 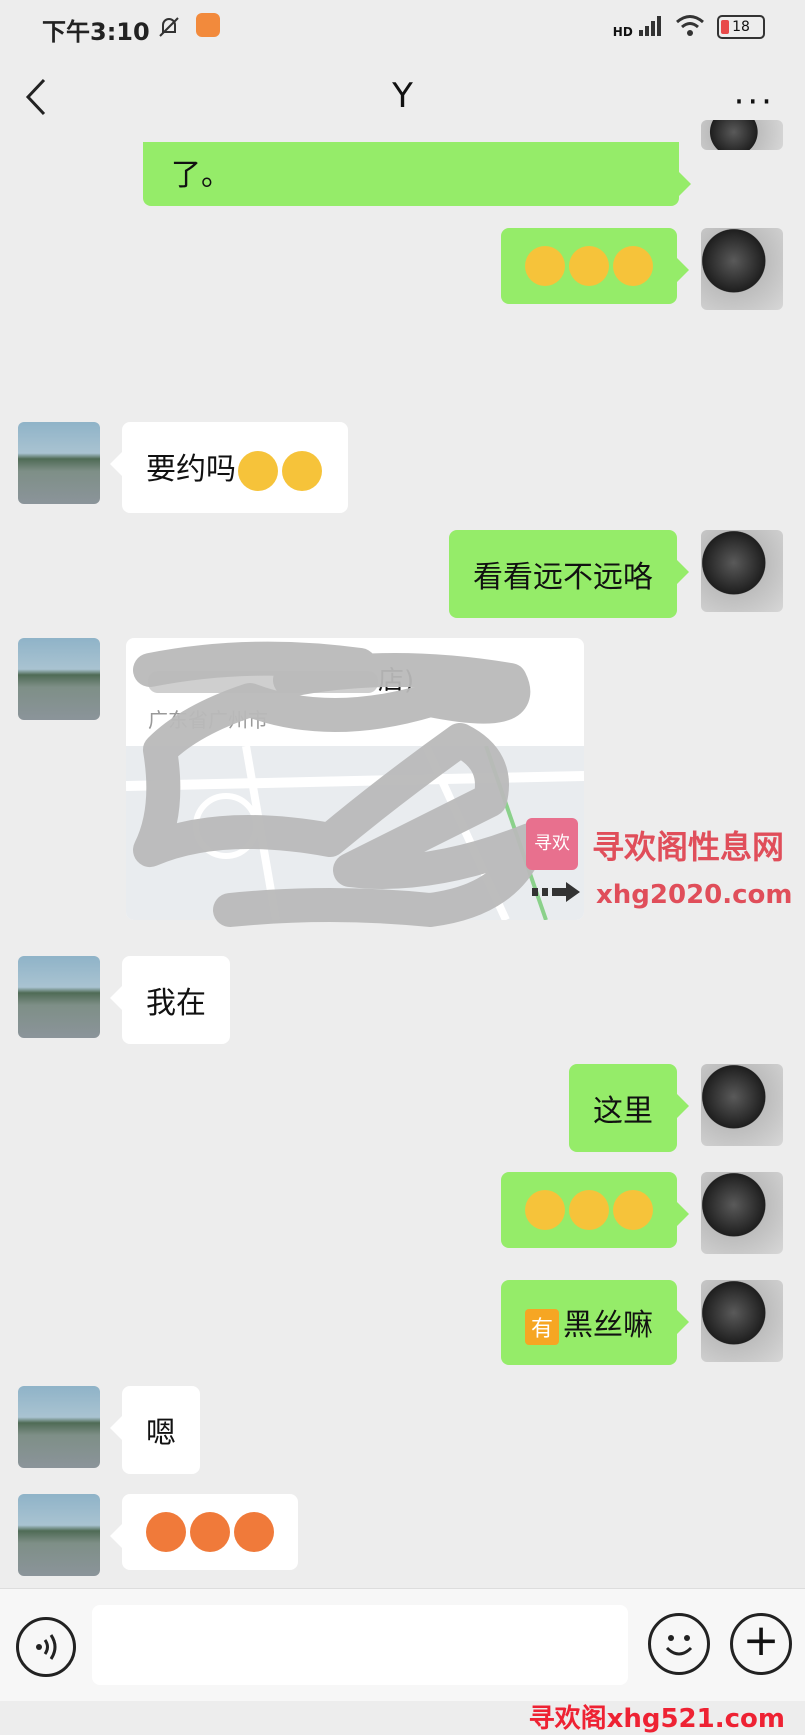 What do you see at coordinates (656, 1719) in the screenshot?
I see `bottom-watermark: 寻欢阁xhg521.com` at bounding box center [656, 1719].